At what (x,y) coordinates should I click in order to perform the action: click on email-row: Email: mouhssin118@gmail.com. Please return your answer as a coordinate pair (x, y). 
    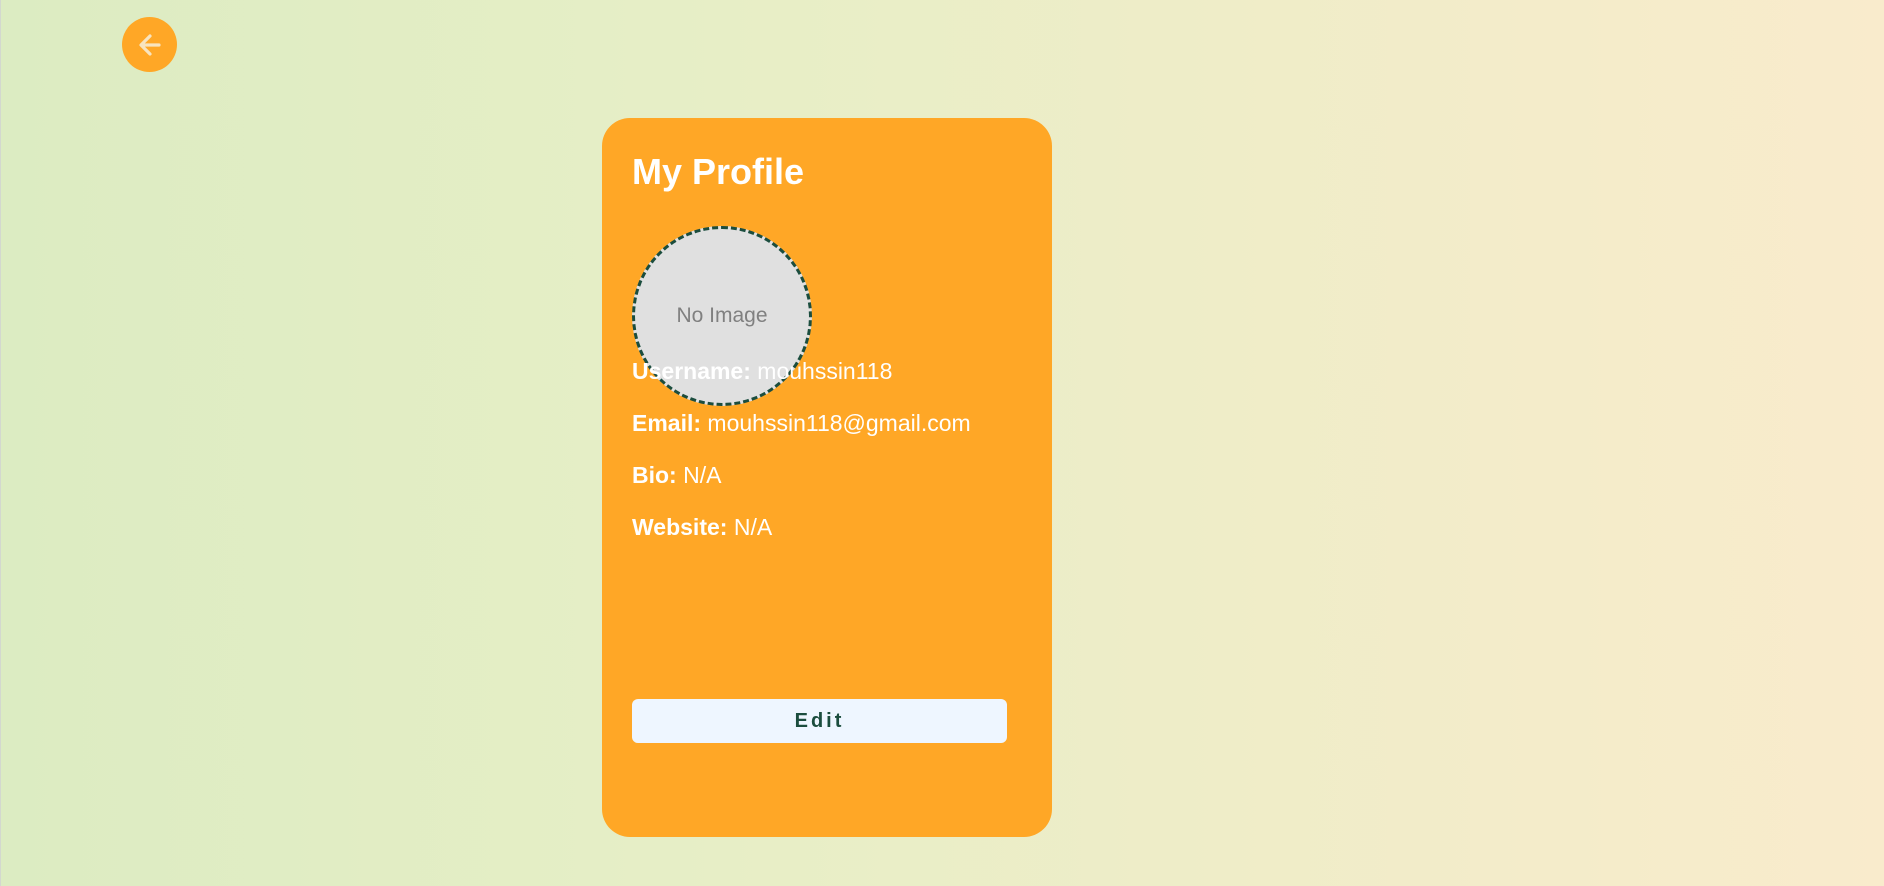
    Looking at the image, I should click on (801, 423).